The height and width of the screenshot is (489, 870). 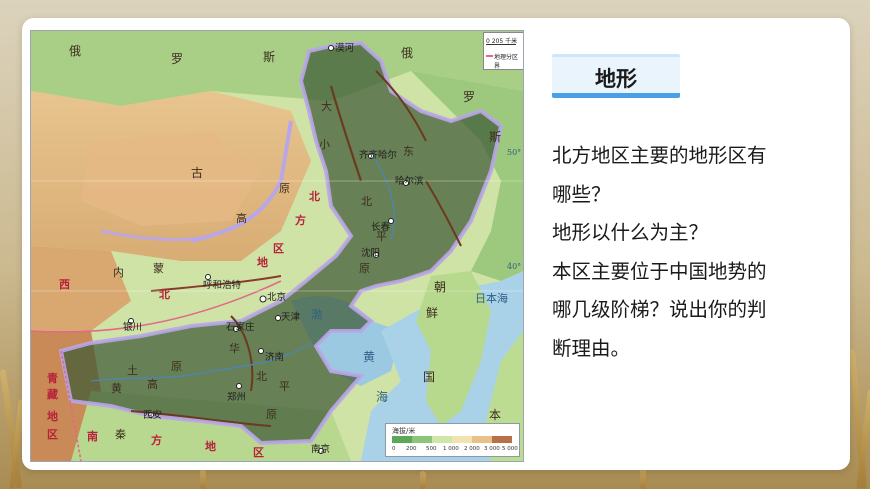 I want to click on map-label-northeast: 北, so click(x=366, y=201).